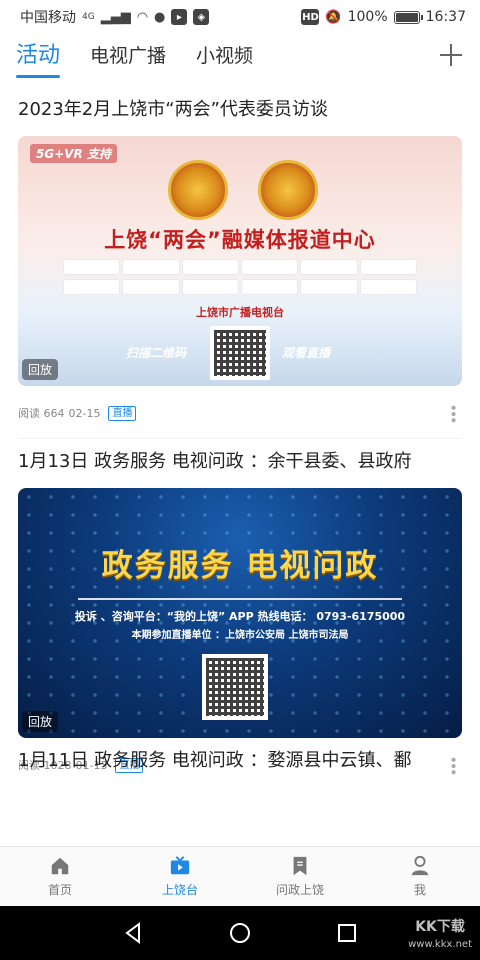  What do you see at coordinates (451, 55) in the screenshot?
I see `add-channel-icon` at bounding box center [451, 55].